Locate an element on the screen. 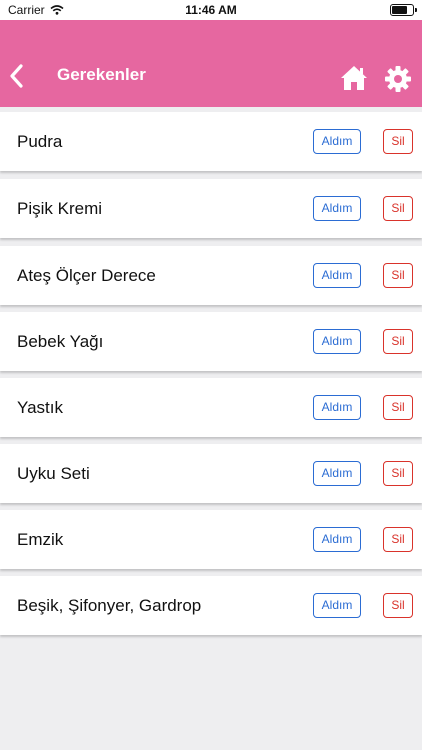 The height and width of the screenshot is (750, 422). home-icon is located at coordinates (354, 78).